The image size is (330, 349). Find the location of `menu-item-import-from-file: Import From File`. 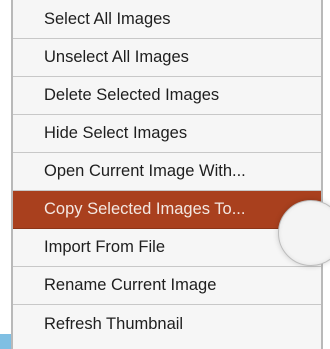

menu-item-import-from-file: Import From File is located at coordinates (167, 248).